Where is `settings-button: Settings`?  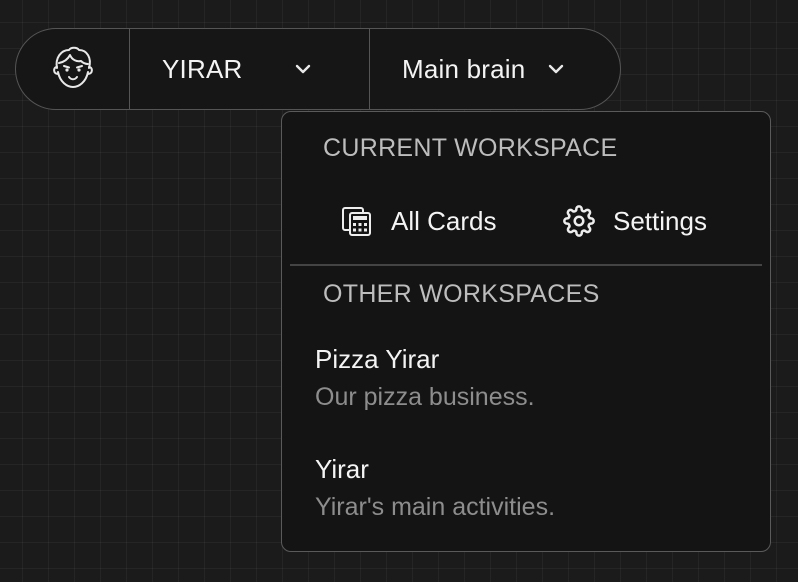 settings-button: Settings is located at coordinates (634, 221).